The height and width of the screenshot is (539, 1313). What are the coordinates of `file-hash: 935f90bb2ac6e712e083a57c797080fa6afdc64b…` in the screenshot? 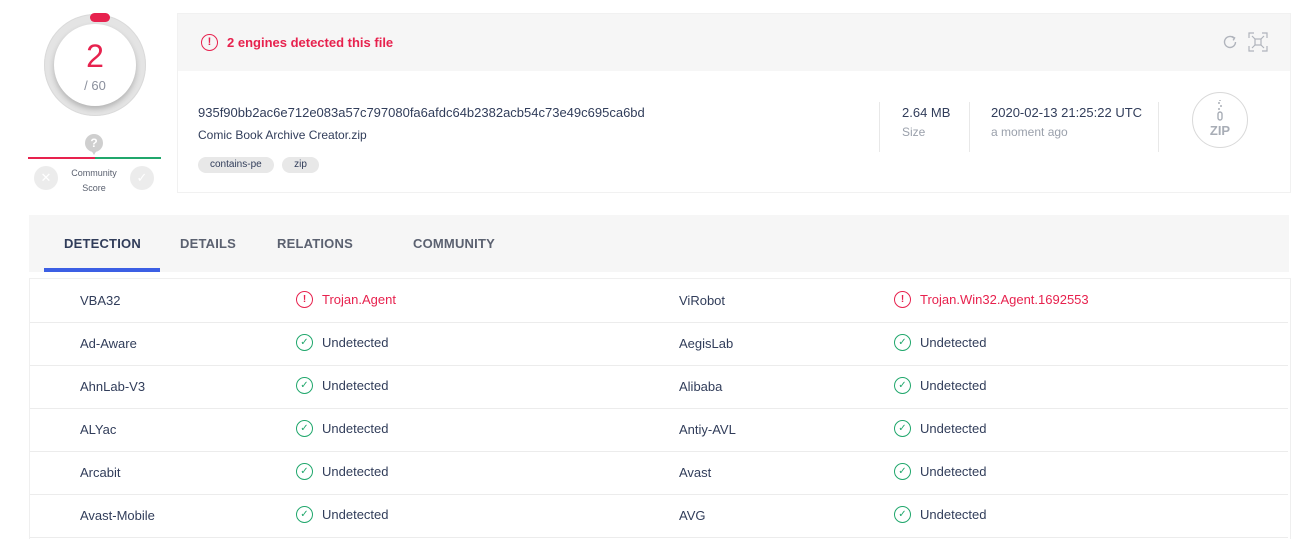 It's located at (421, 112).